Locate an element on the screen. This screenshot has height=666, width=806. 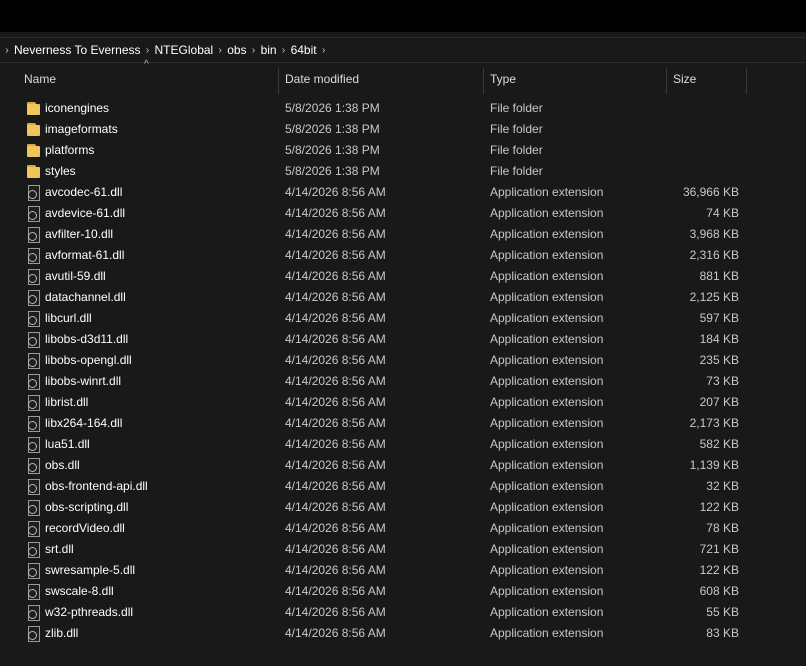
file-row: styles 5/8/2026 1:38 PM File folder is located at coordinates (403, 171).